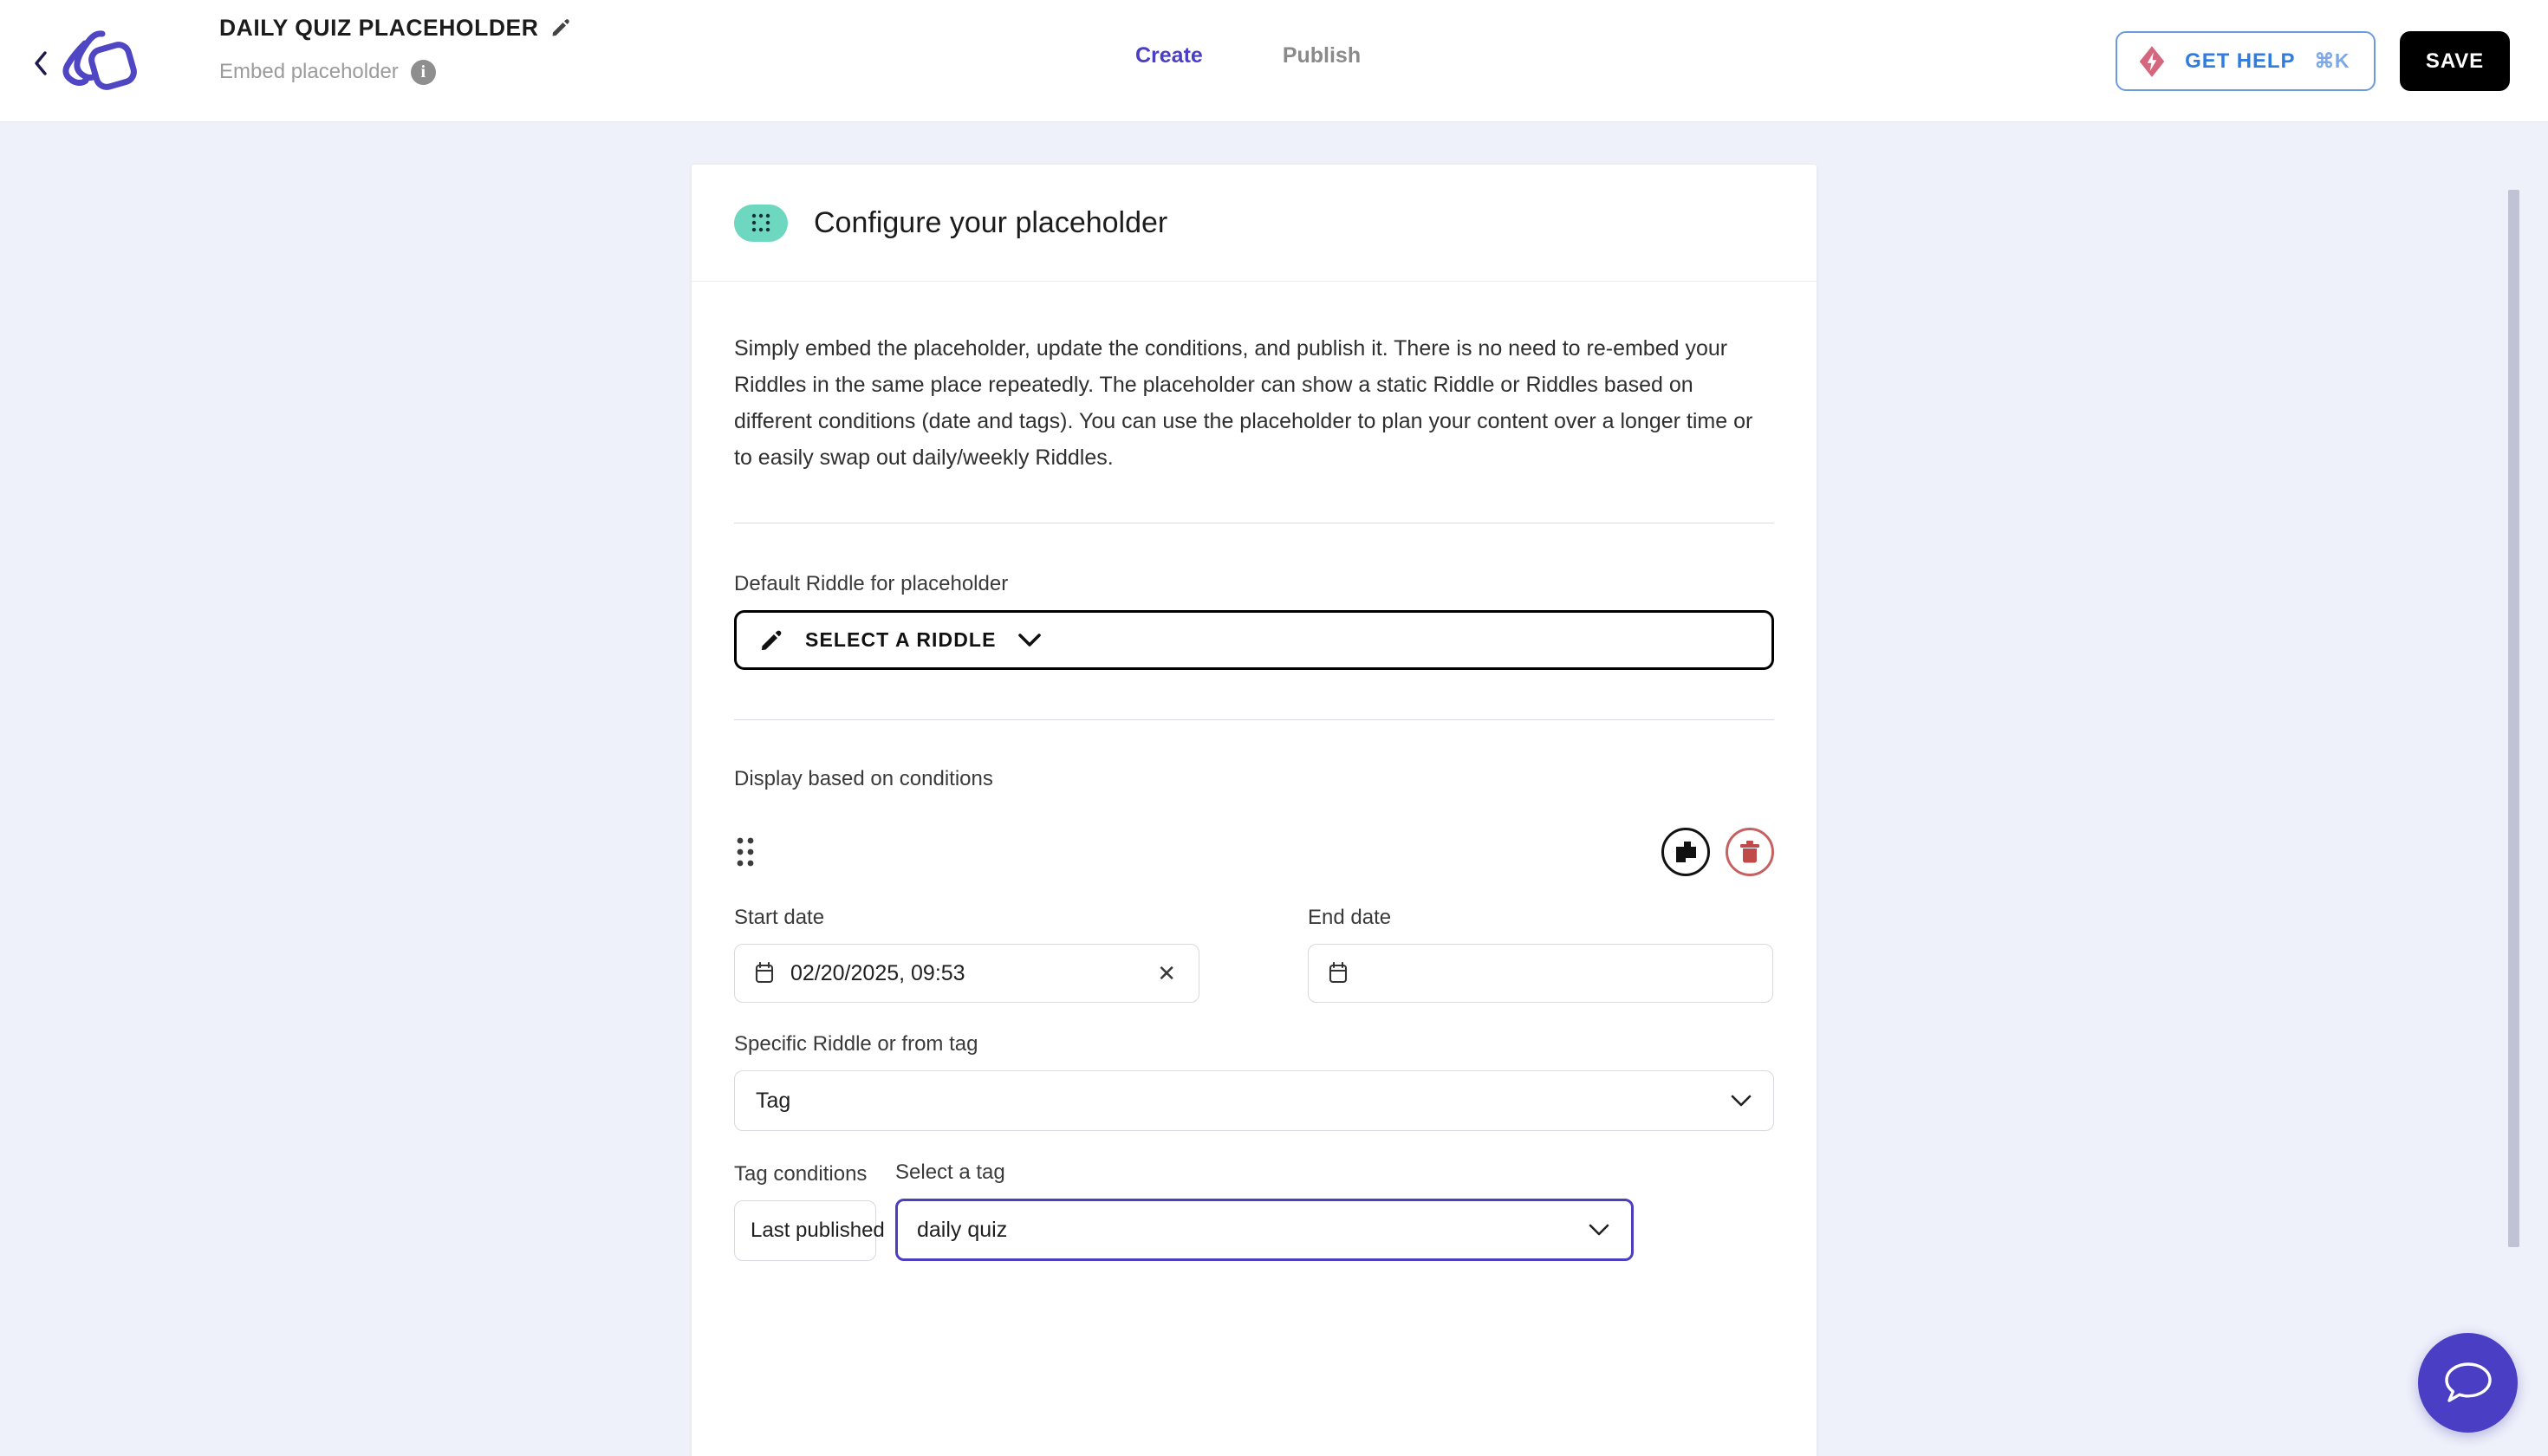 This screenshot has width=2548, height=1456. I want to click on get-help-button: GET HELP ⌘K, so click(2246, 61).